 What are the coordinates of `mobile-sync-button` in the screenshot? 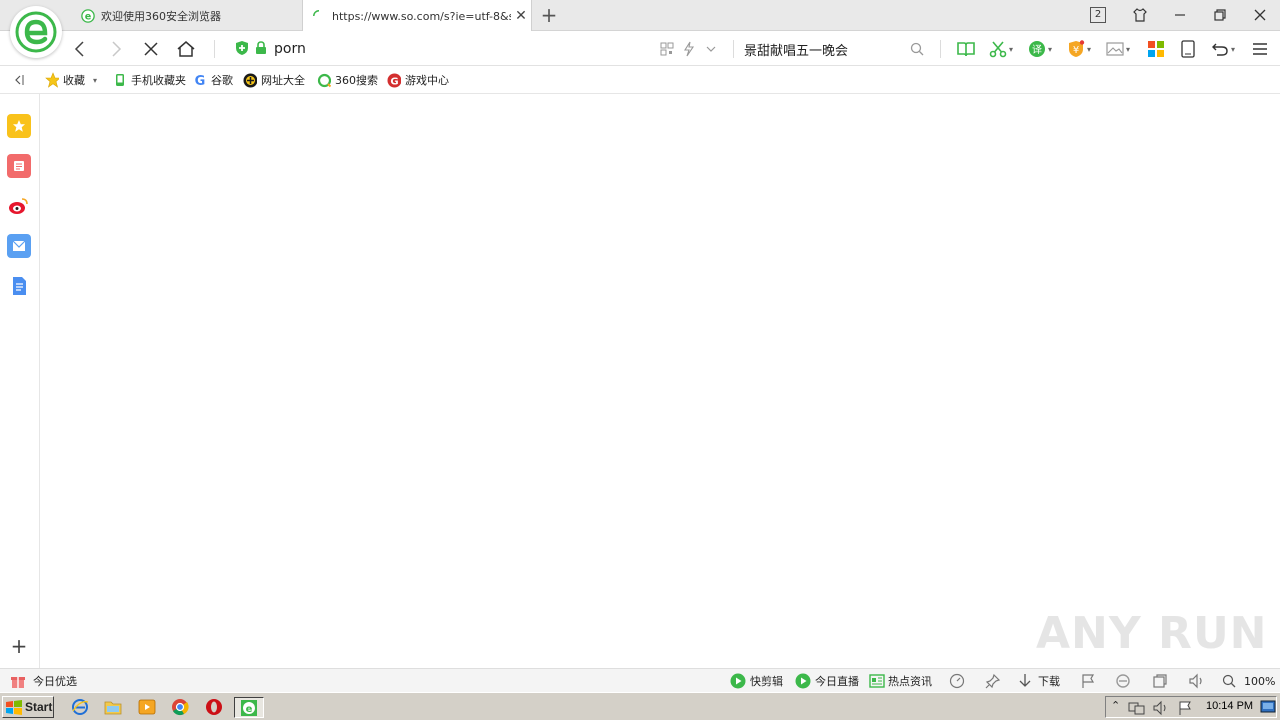 It's located at (1188, 49).